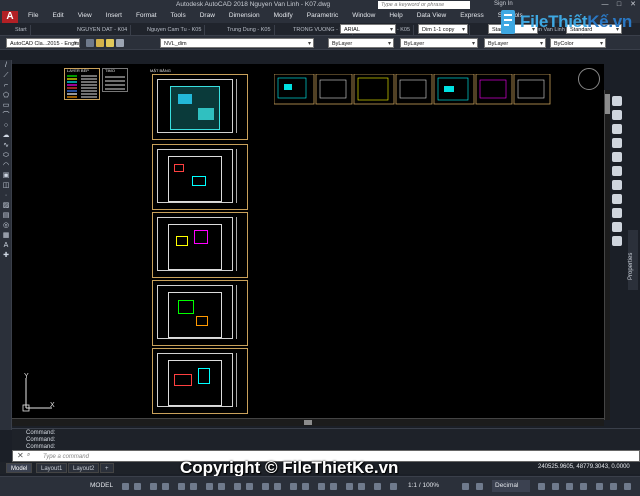 Image resolution: width=640 pixels, height=496 pixels. What do you see at coordinates (613, 486) in the screenshot?
I see `fullscreen-icon` at bounding box center [613, 486].